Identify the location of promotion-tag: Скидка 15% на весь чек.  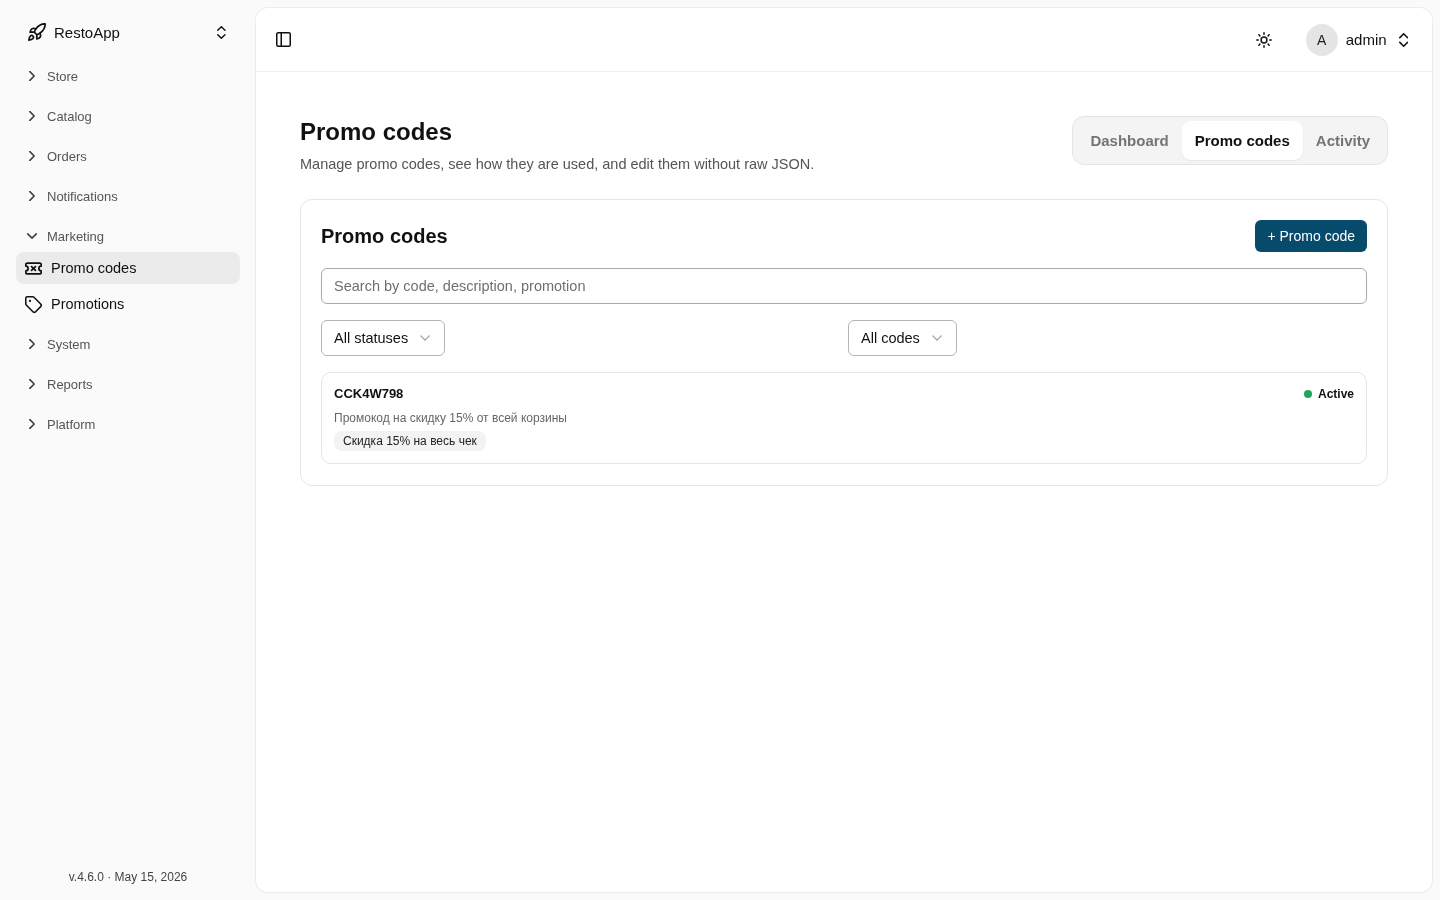
(410, 441).